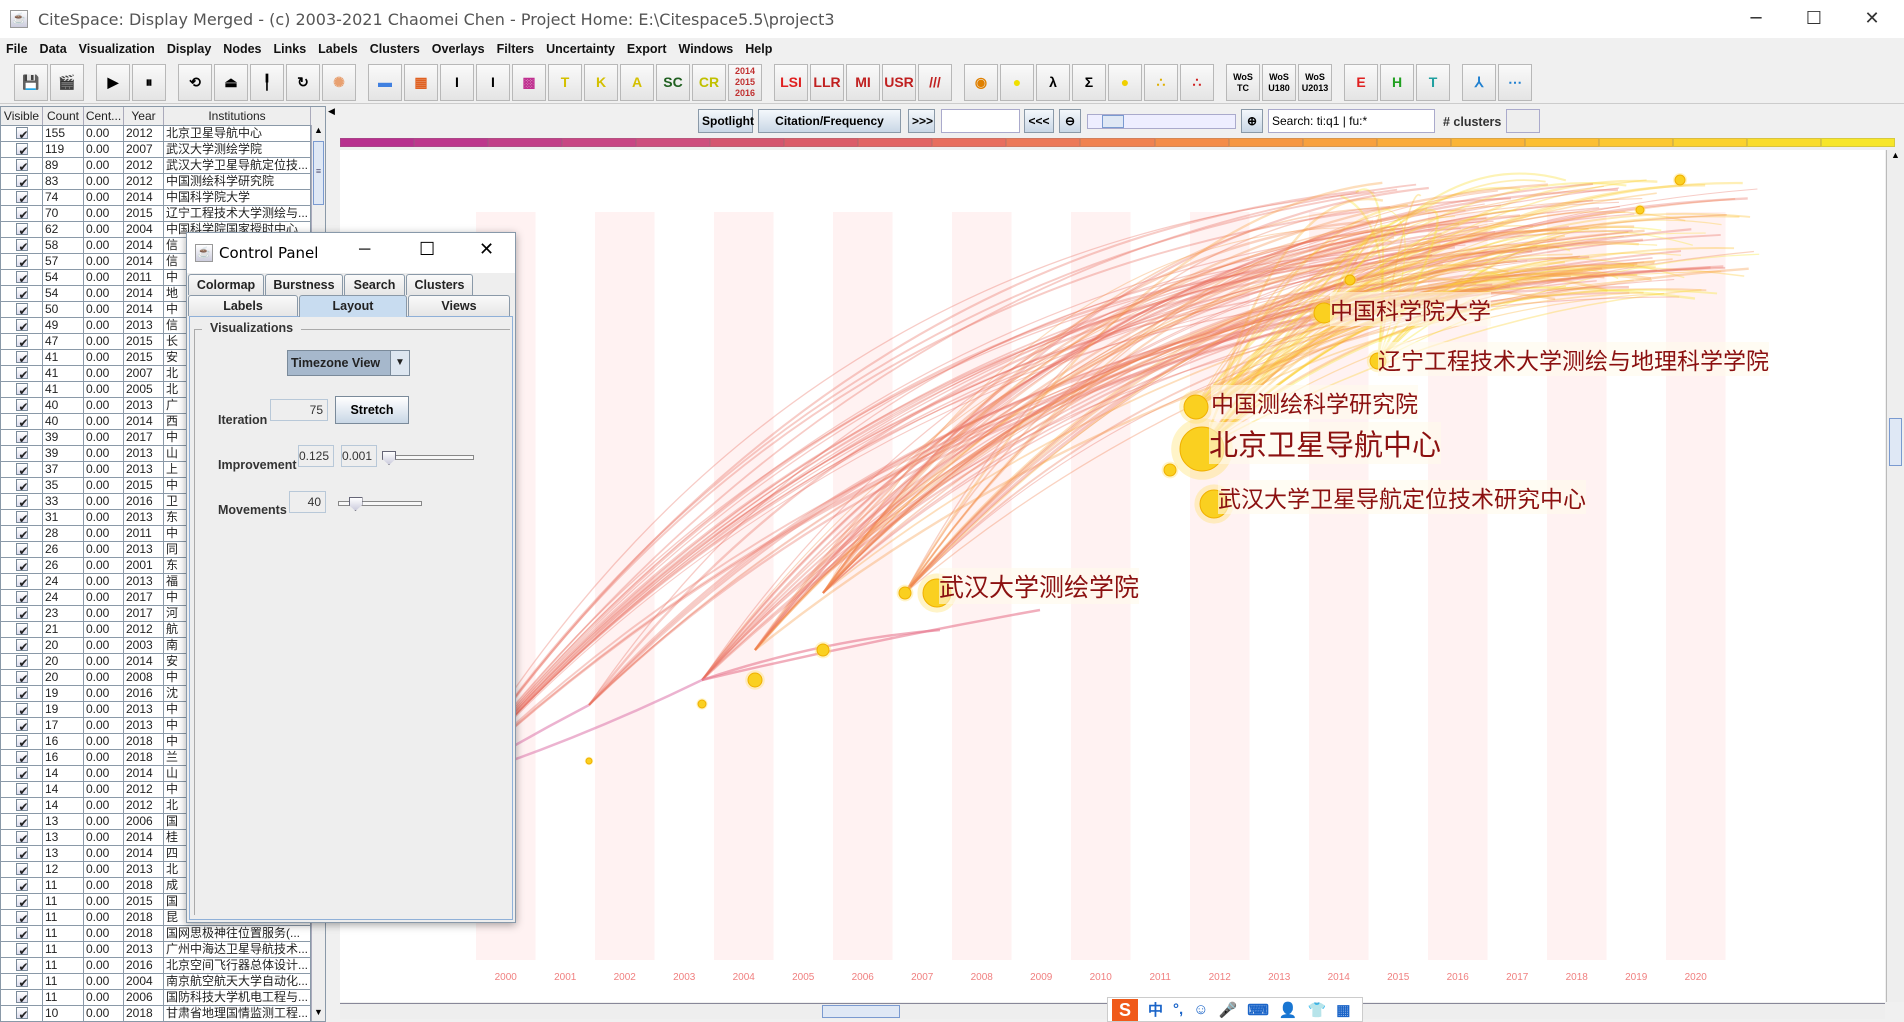 The width and height of the screenshot is (1904, 1022). What do you see at coordinates (745, 82) in the screenshot?
I see `years-icon: 2014 2015 2016` at bounding box center [745, 82].